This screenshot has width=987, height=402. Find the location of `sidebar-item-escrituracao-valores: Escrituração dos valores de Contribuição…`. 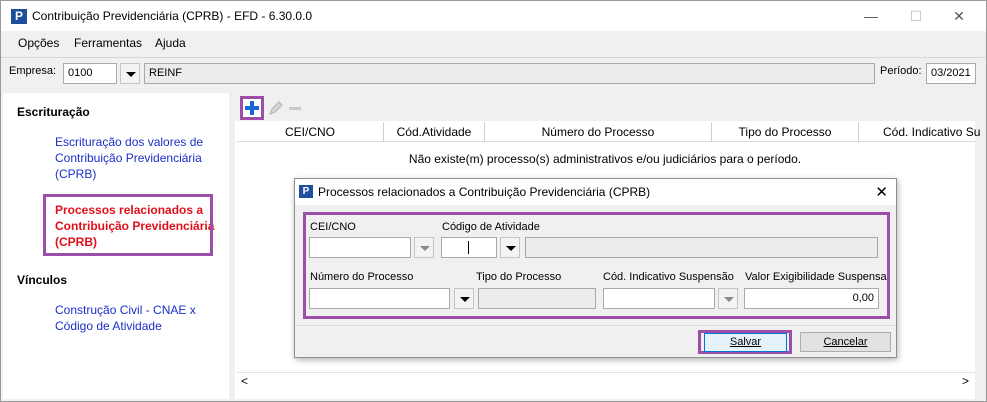

sidebar-item-escrituracao-valores: Escrituração dos valores de Contribuição… is located at coordinates (135, 158).